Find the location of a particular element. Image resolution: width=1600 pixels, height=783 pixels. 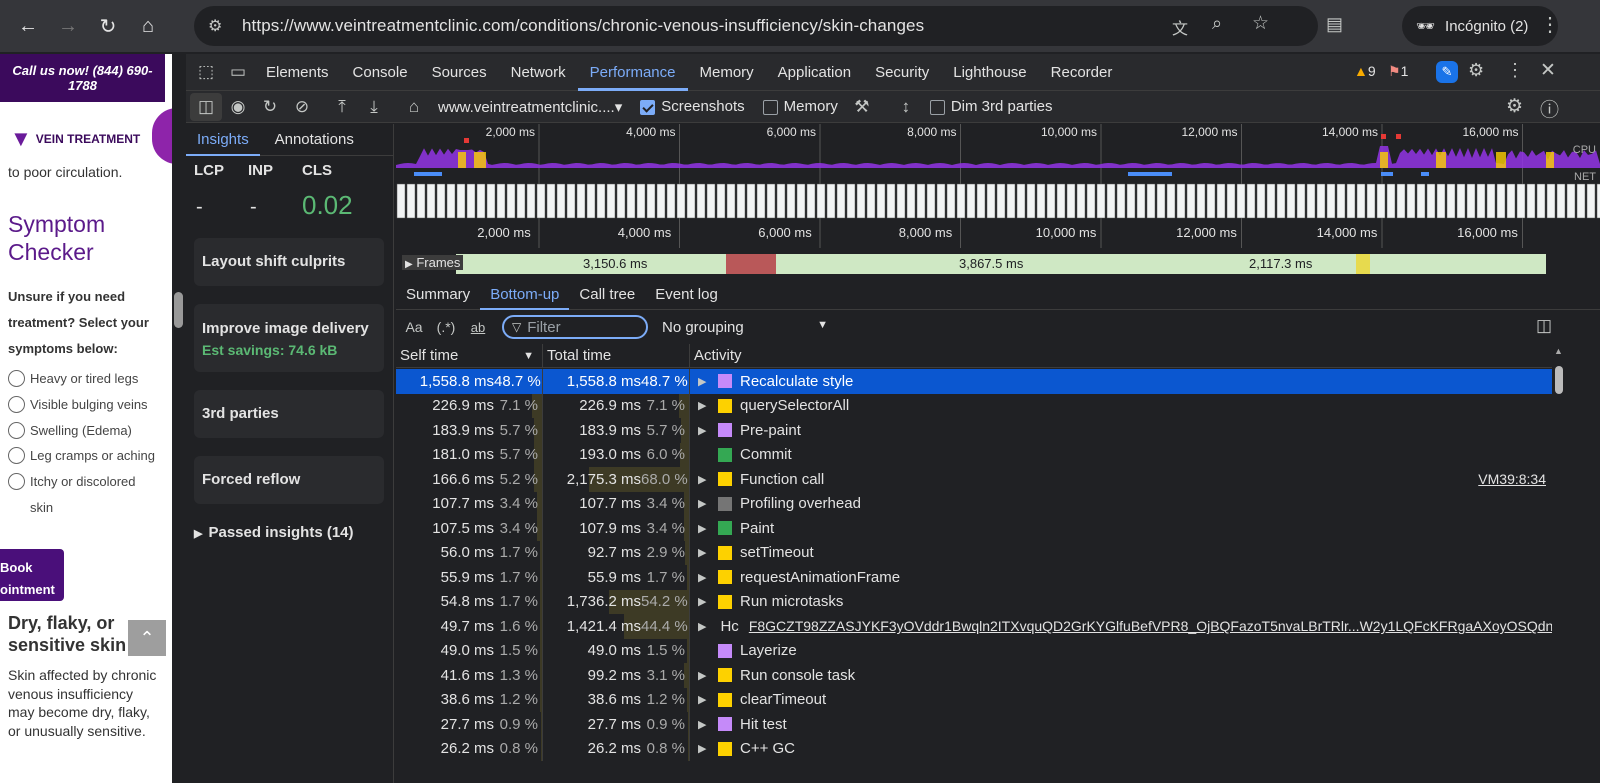

tab-performance: Performance is located at coordinates (632, 72).